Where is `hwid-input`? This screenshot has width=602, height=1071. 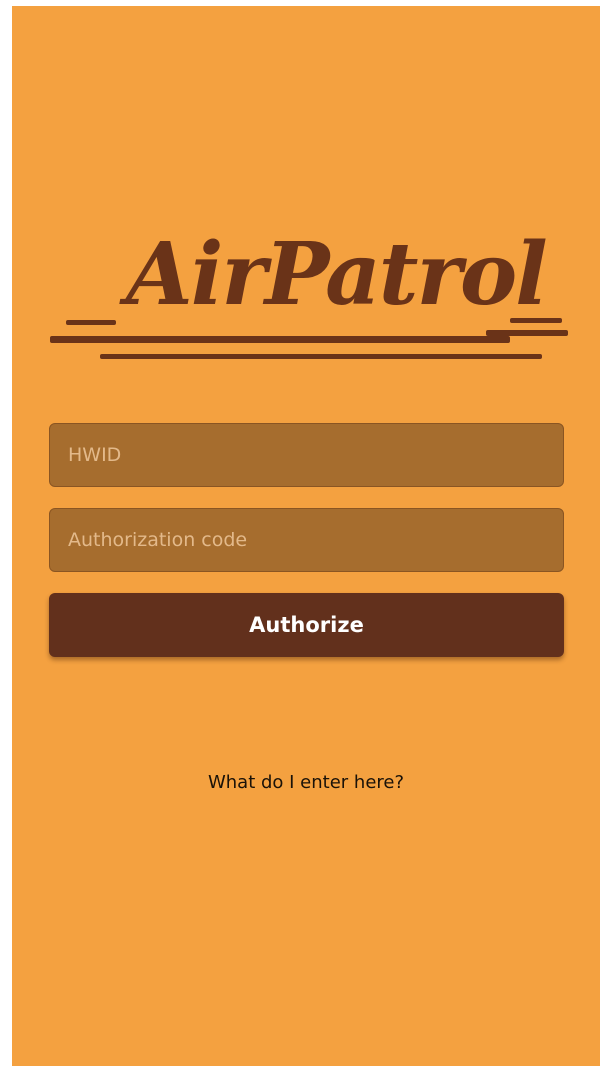 hwid-input is located at coordinates (306, 455).